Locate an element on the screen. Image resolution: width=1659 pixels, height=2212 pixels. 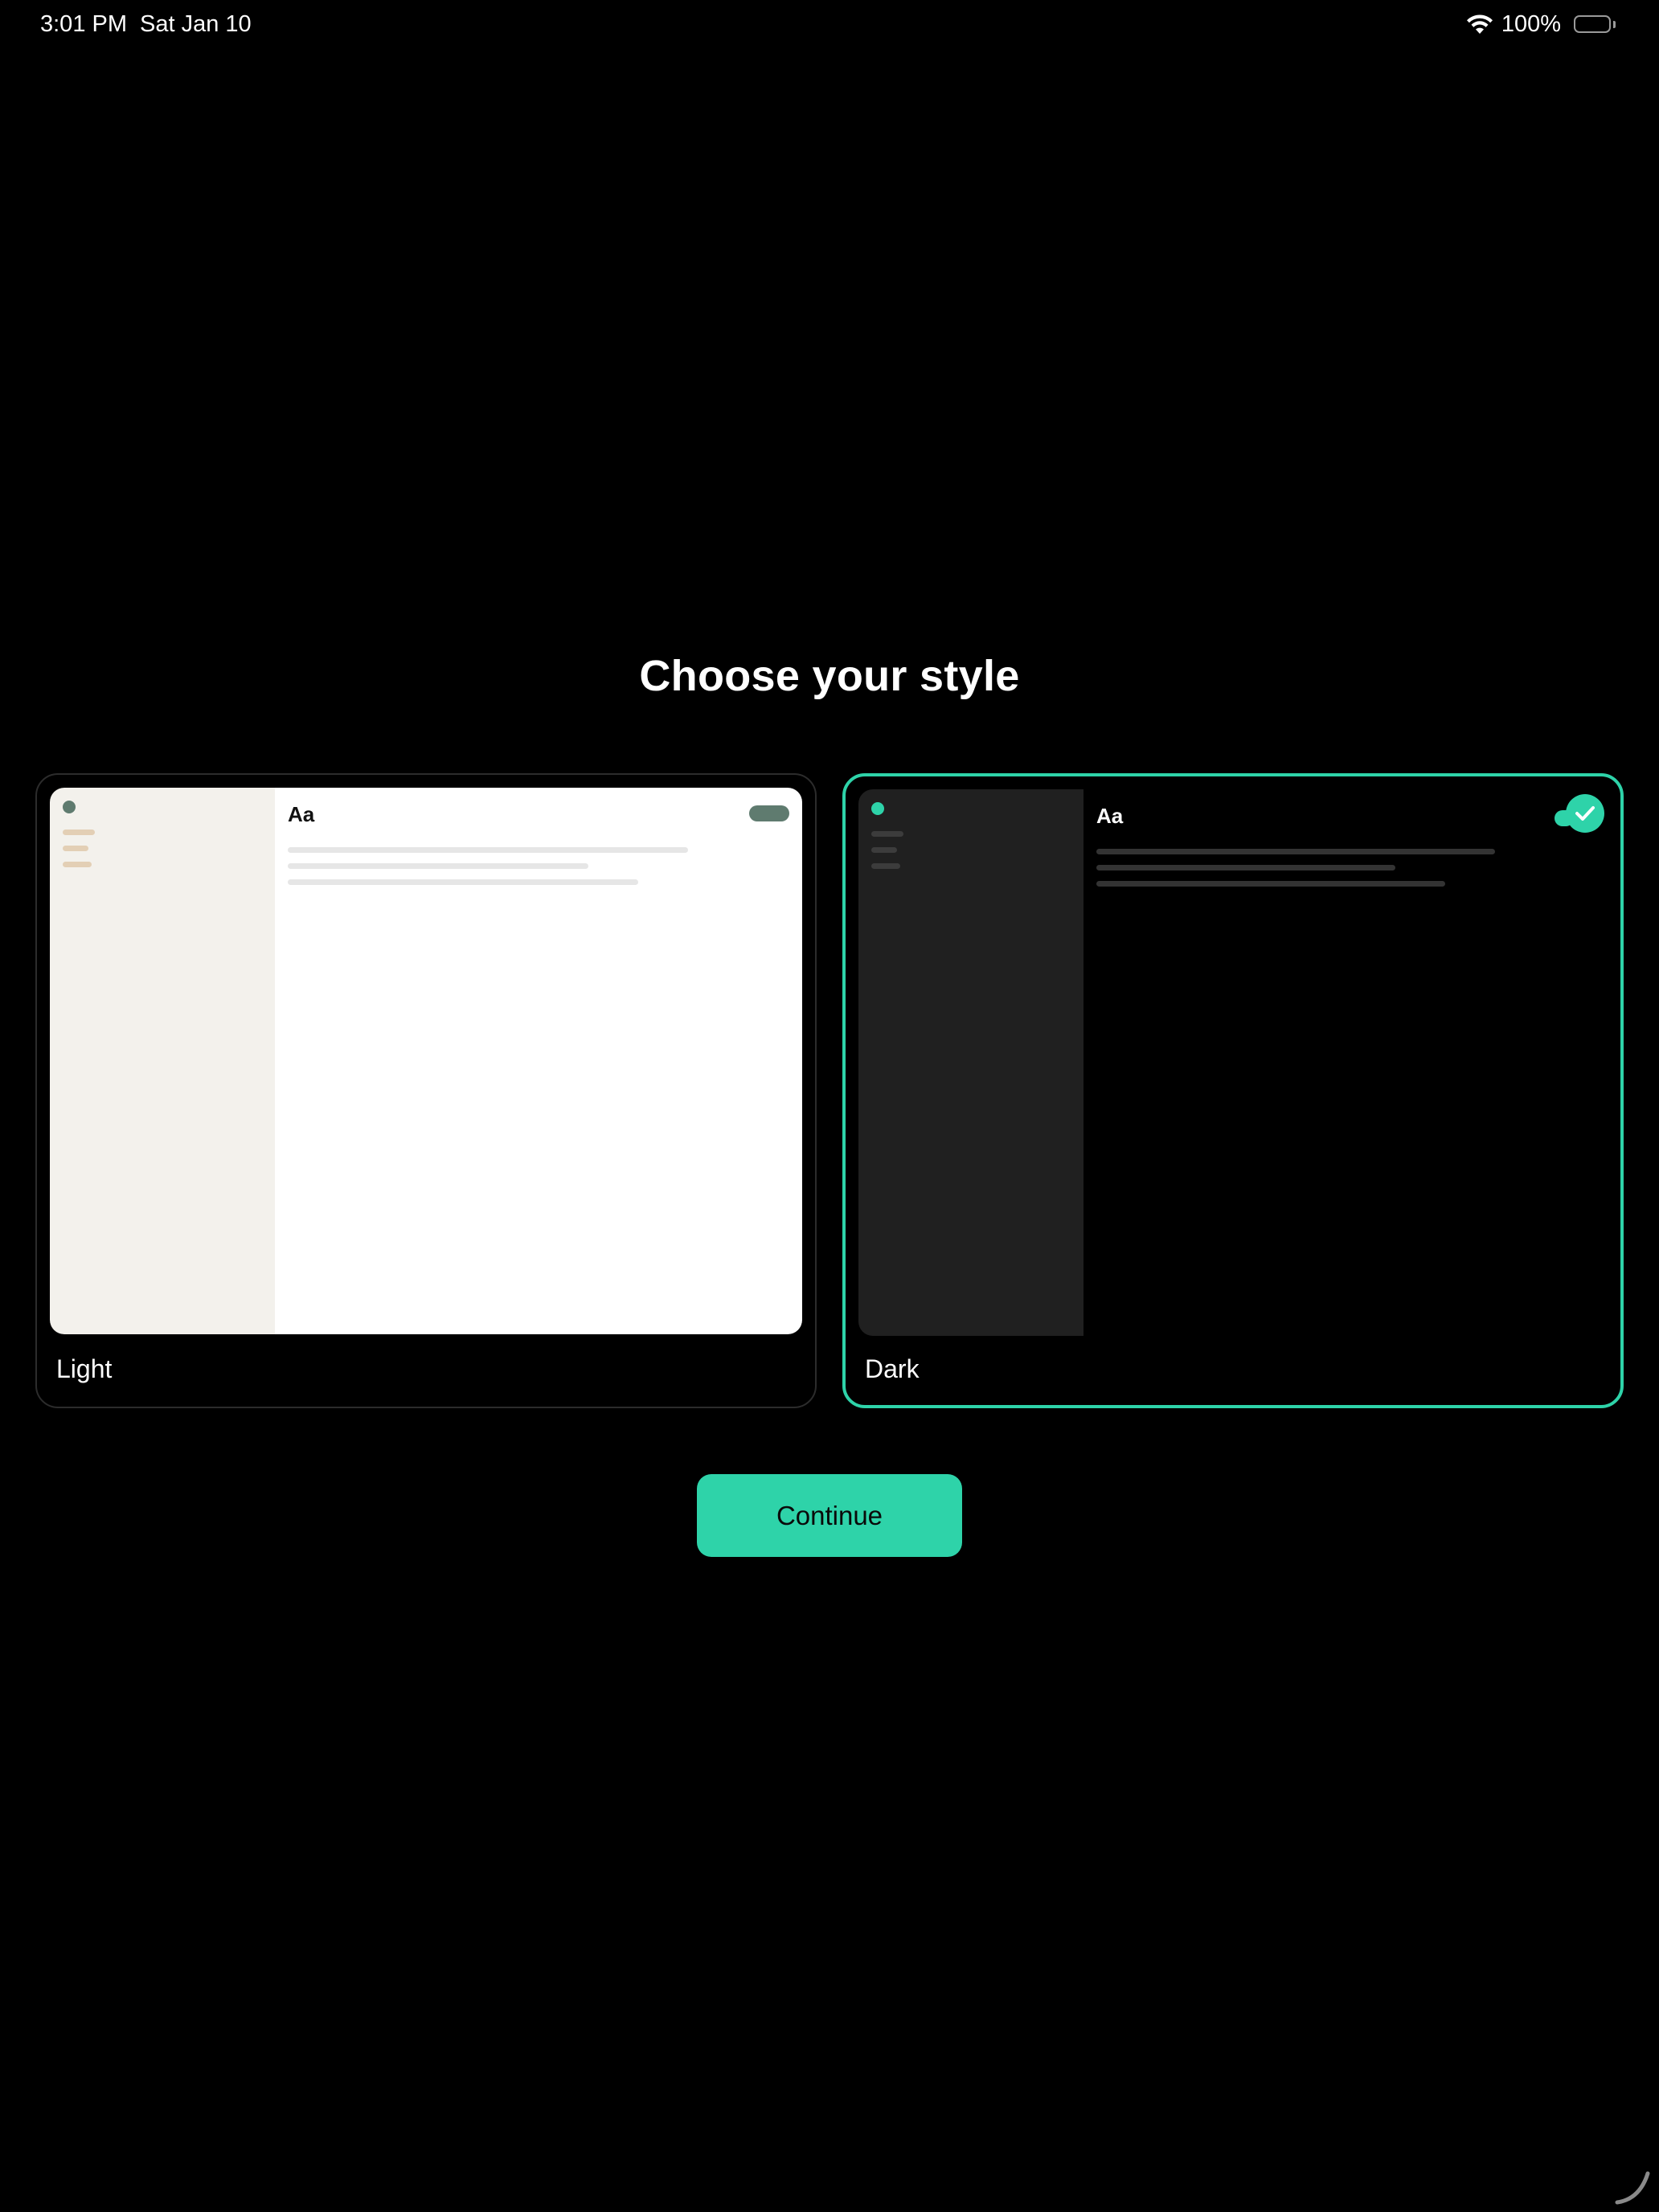
checkmark-icon is located at coordinates (1585, 813).